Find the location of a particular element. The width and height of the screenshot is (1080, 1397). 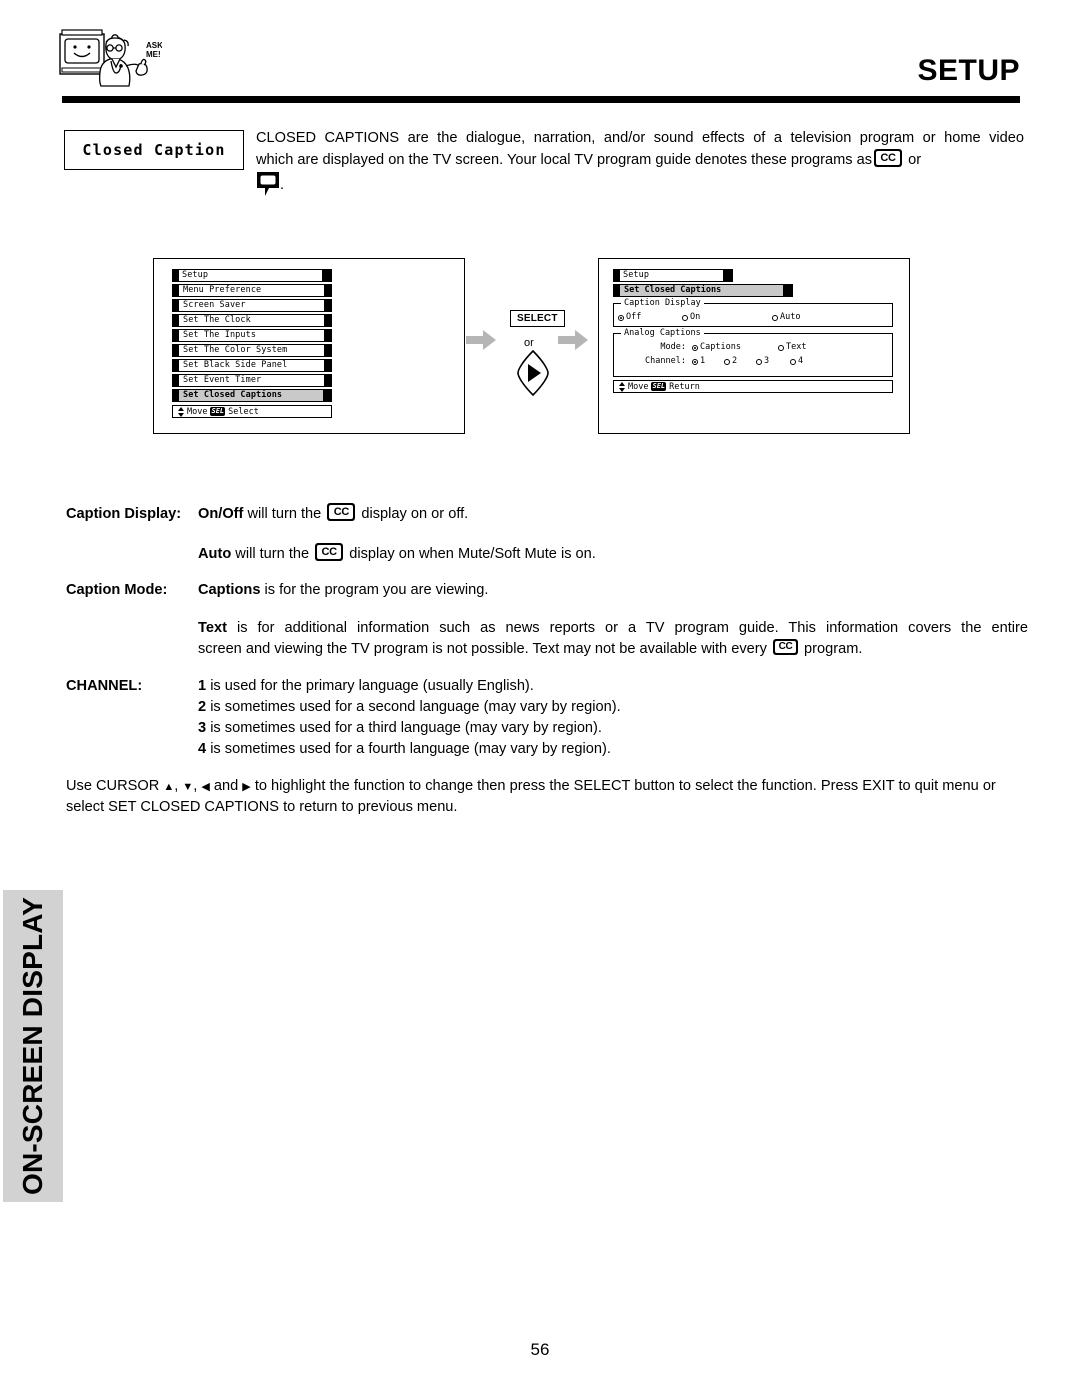

menu-item-label: Menu Preference is located at coordinates (222, 290).